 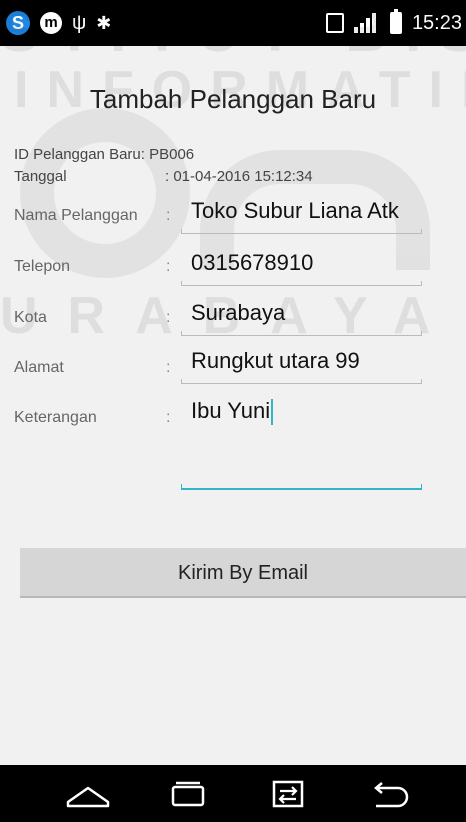 I want to click on id-row: ID Pelanggan Baru: PB006, so click(x=104, y=154).